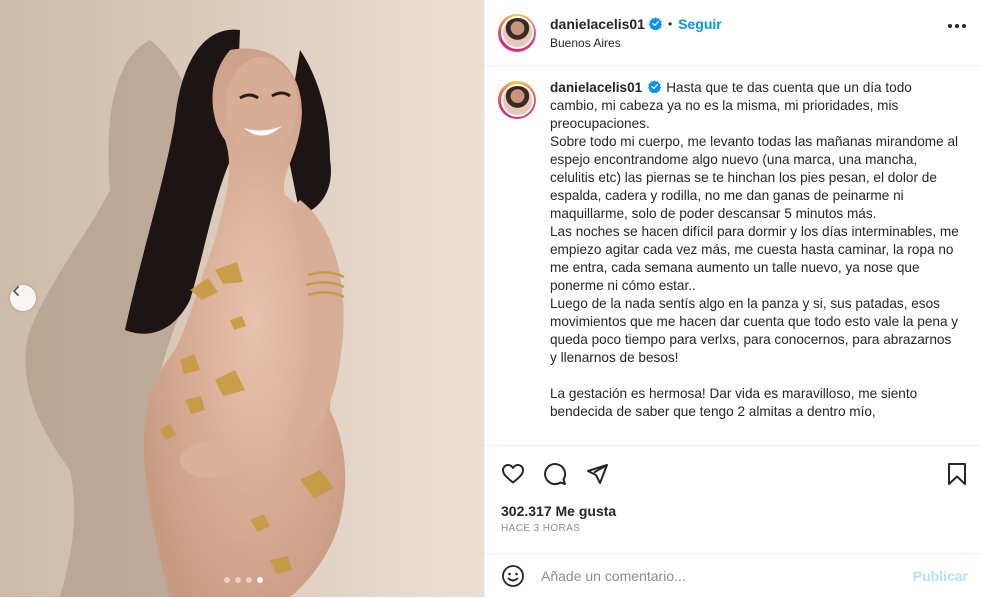  I want to click on caption-author-avatar, so click(517, 100).